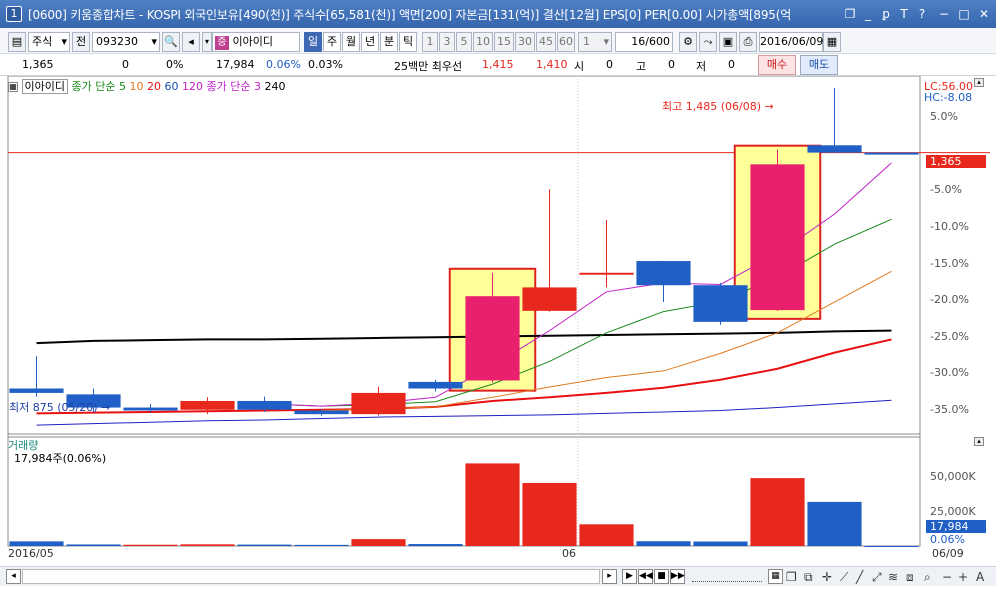 The width and height of the screenshot is (996, 614). Describe the element at coordinates (31, 553) in the screenshot. I see `x-axis-start: 2016/05` at that location.